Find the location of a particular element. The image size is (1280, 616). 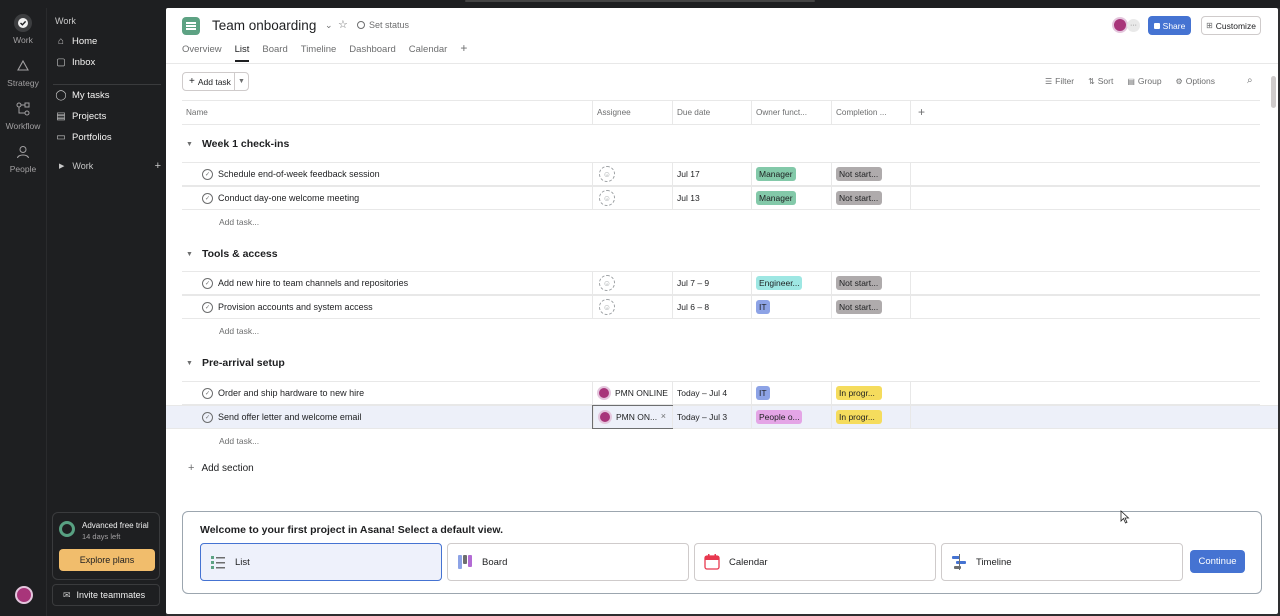

add-tab-icon: + is located at coordinates (463, 50).